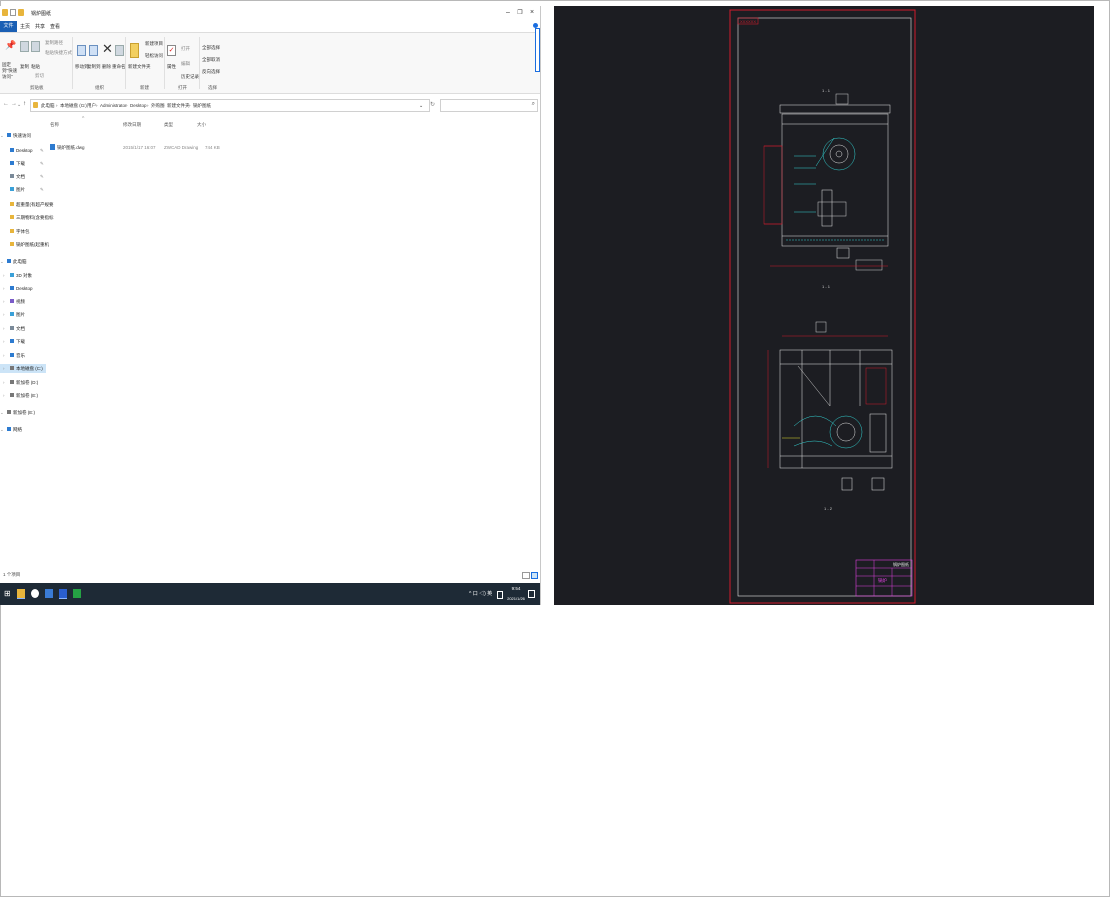  I want to click on copy-to-button: 复制到, so click(94, 67).